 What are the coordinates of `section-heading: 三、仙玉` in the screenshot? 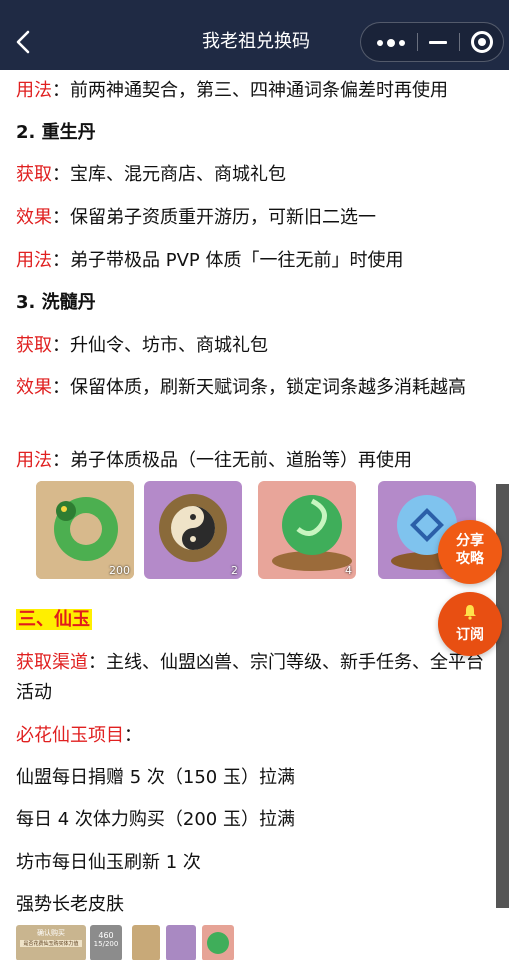 It's located at (54, 620).